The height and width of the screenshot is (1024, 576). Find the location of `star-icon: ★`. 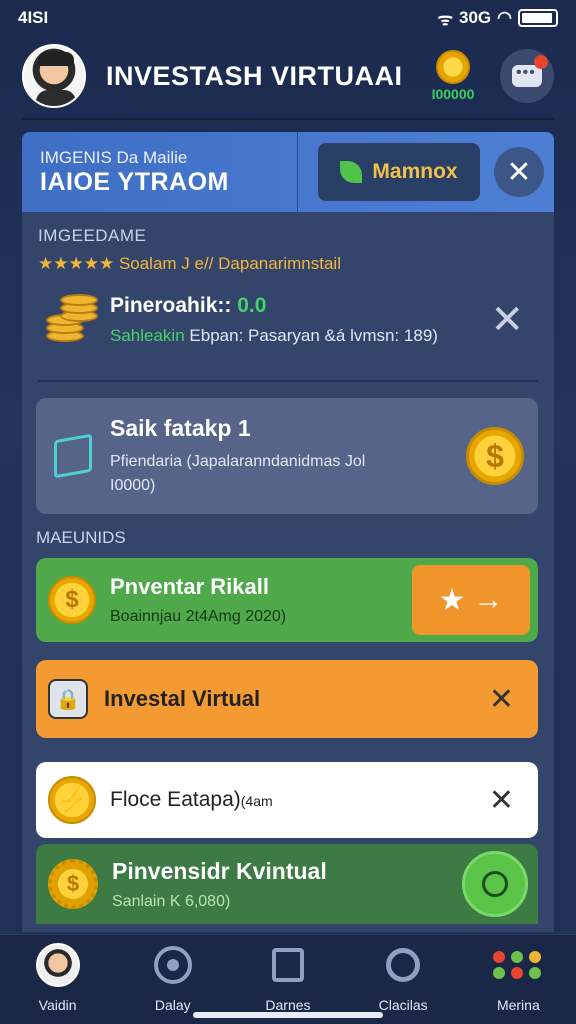

star-icon: ★ is located at coordinates (452, 600).